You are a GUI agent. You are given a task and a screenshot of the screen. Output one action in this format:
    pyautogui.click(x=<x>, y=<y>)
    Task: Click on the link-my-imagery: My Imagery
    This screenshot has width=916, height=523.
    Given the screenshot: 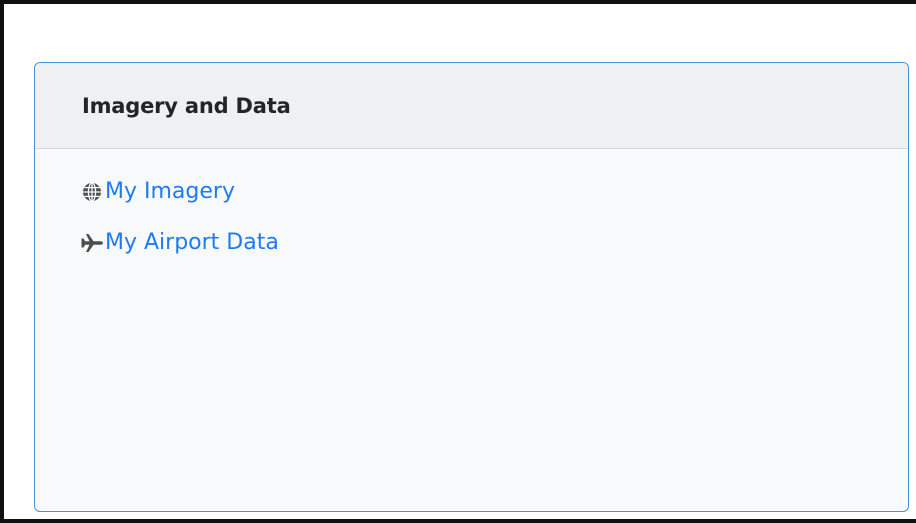 What is the action you would take?
    pyautogui.click(x=494, y=192)
    